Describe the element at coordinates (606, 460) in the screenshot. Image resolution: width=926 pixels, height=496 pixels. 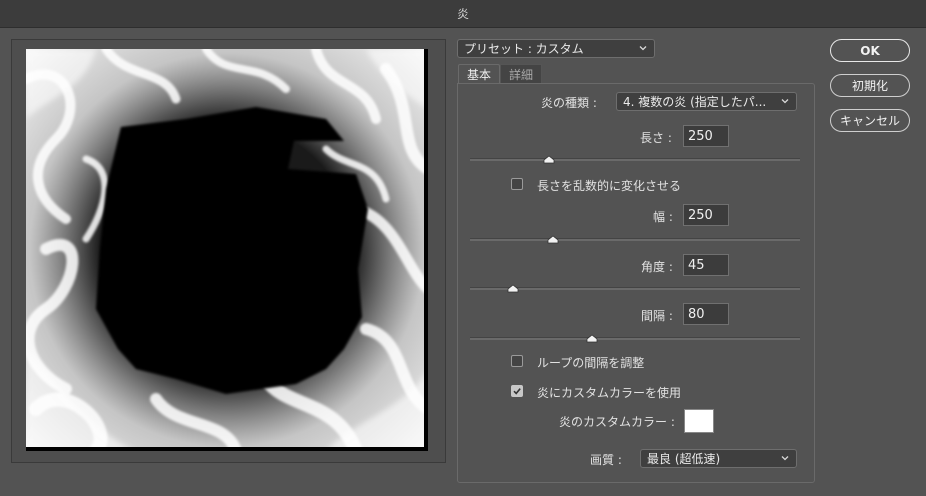
I see `quality-label: 画質 :` at that location.